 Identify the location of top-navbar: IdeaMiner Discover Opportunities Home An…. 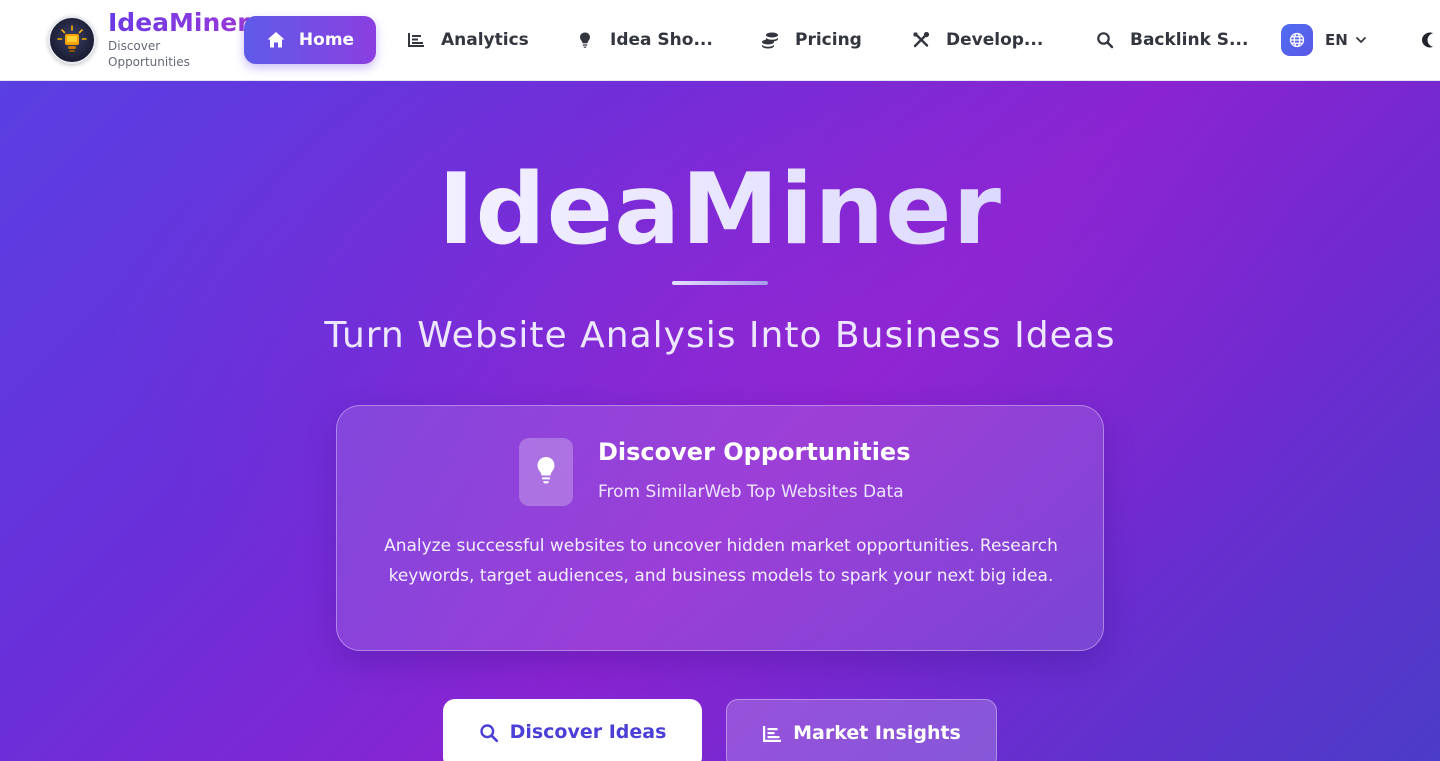
(720, 40).